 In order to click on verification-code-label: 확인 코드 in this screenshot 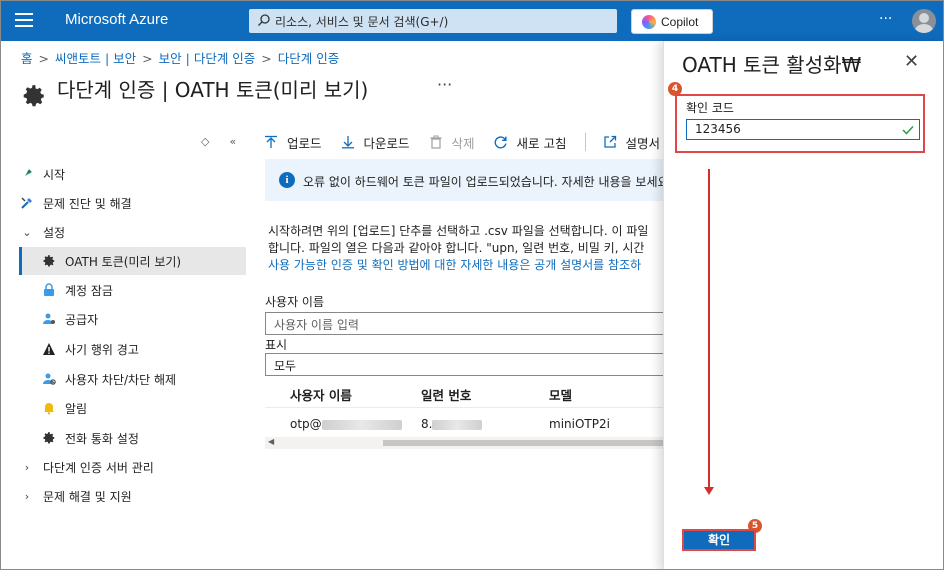, I will do `click(710, 108)`.